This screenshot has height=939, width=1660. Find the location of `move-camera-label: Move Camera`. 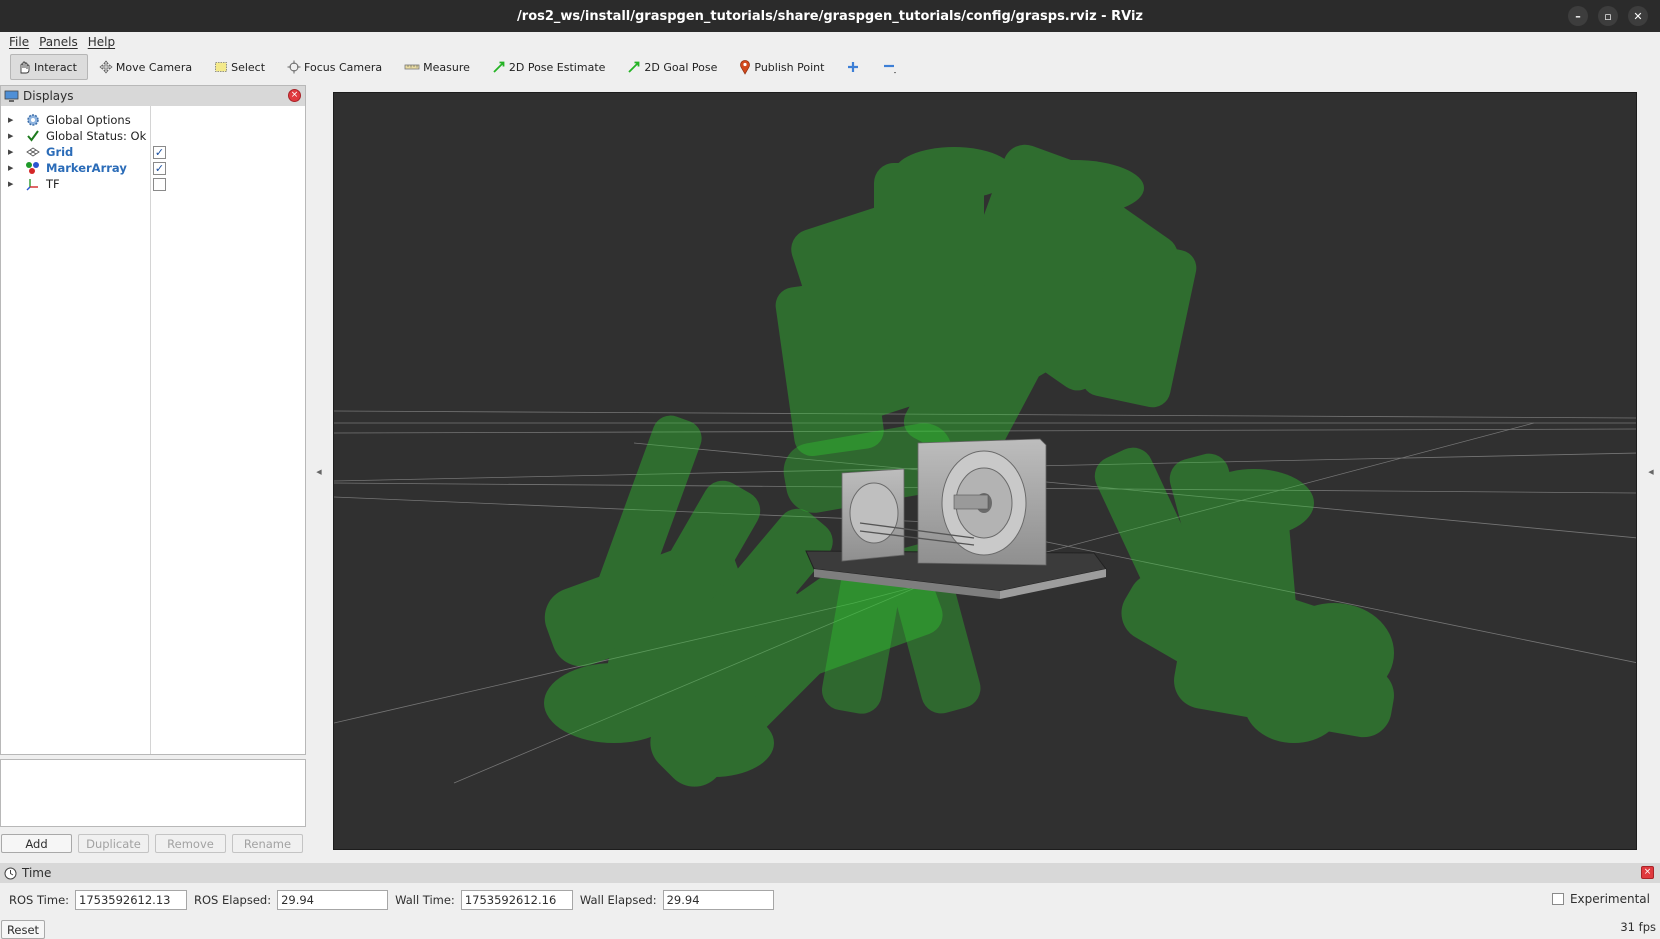

move-camera-label: Move Camera is located at coordinates (154, 67).